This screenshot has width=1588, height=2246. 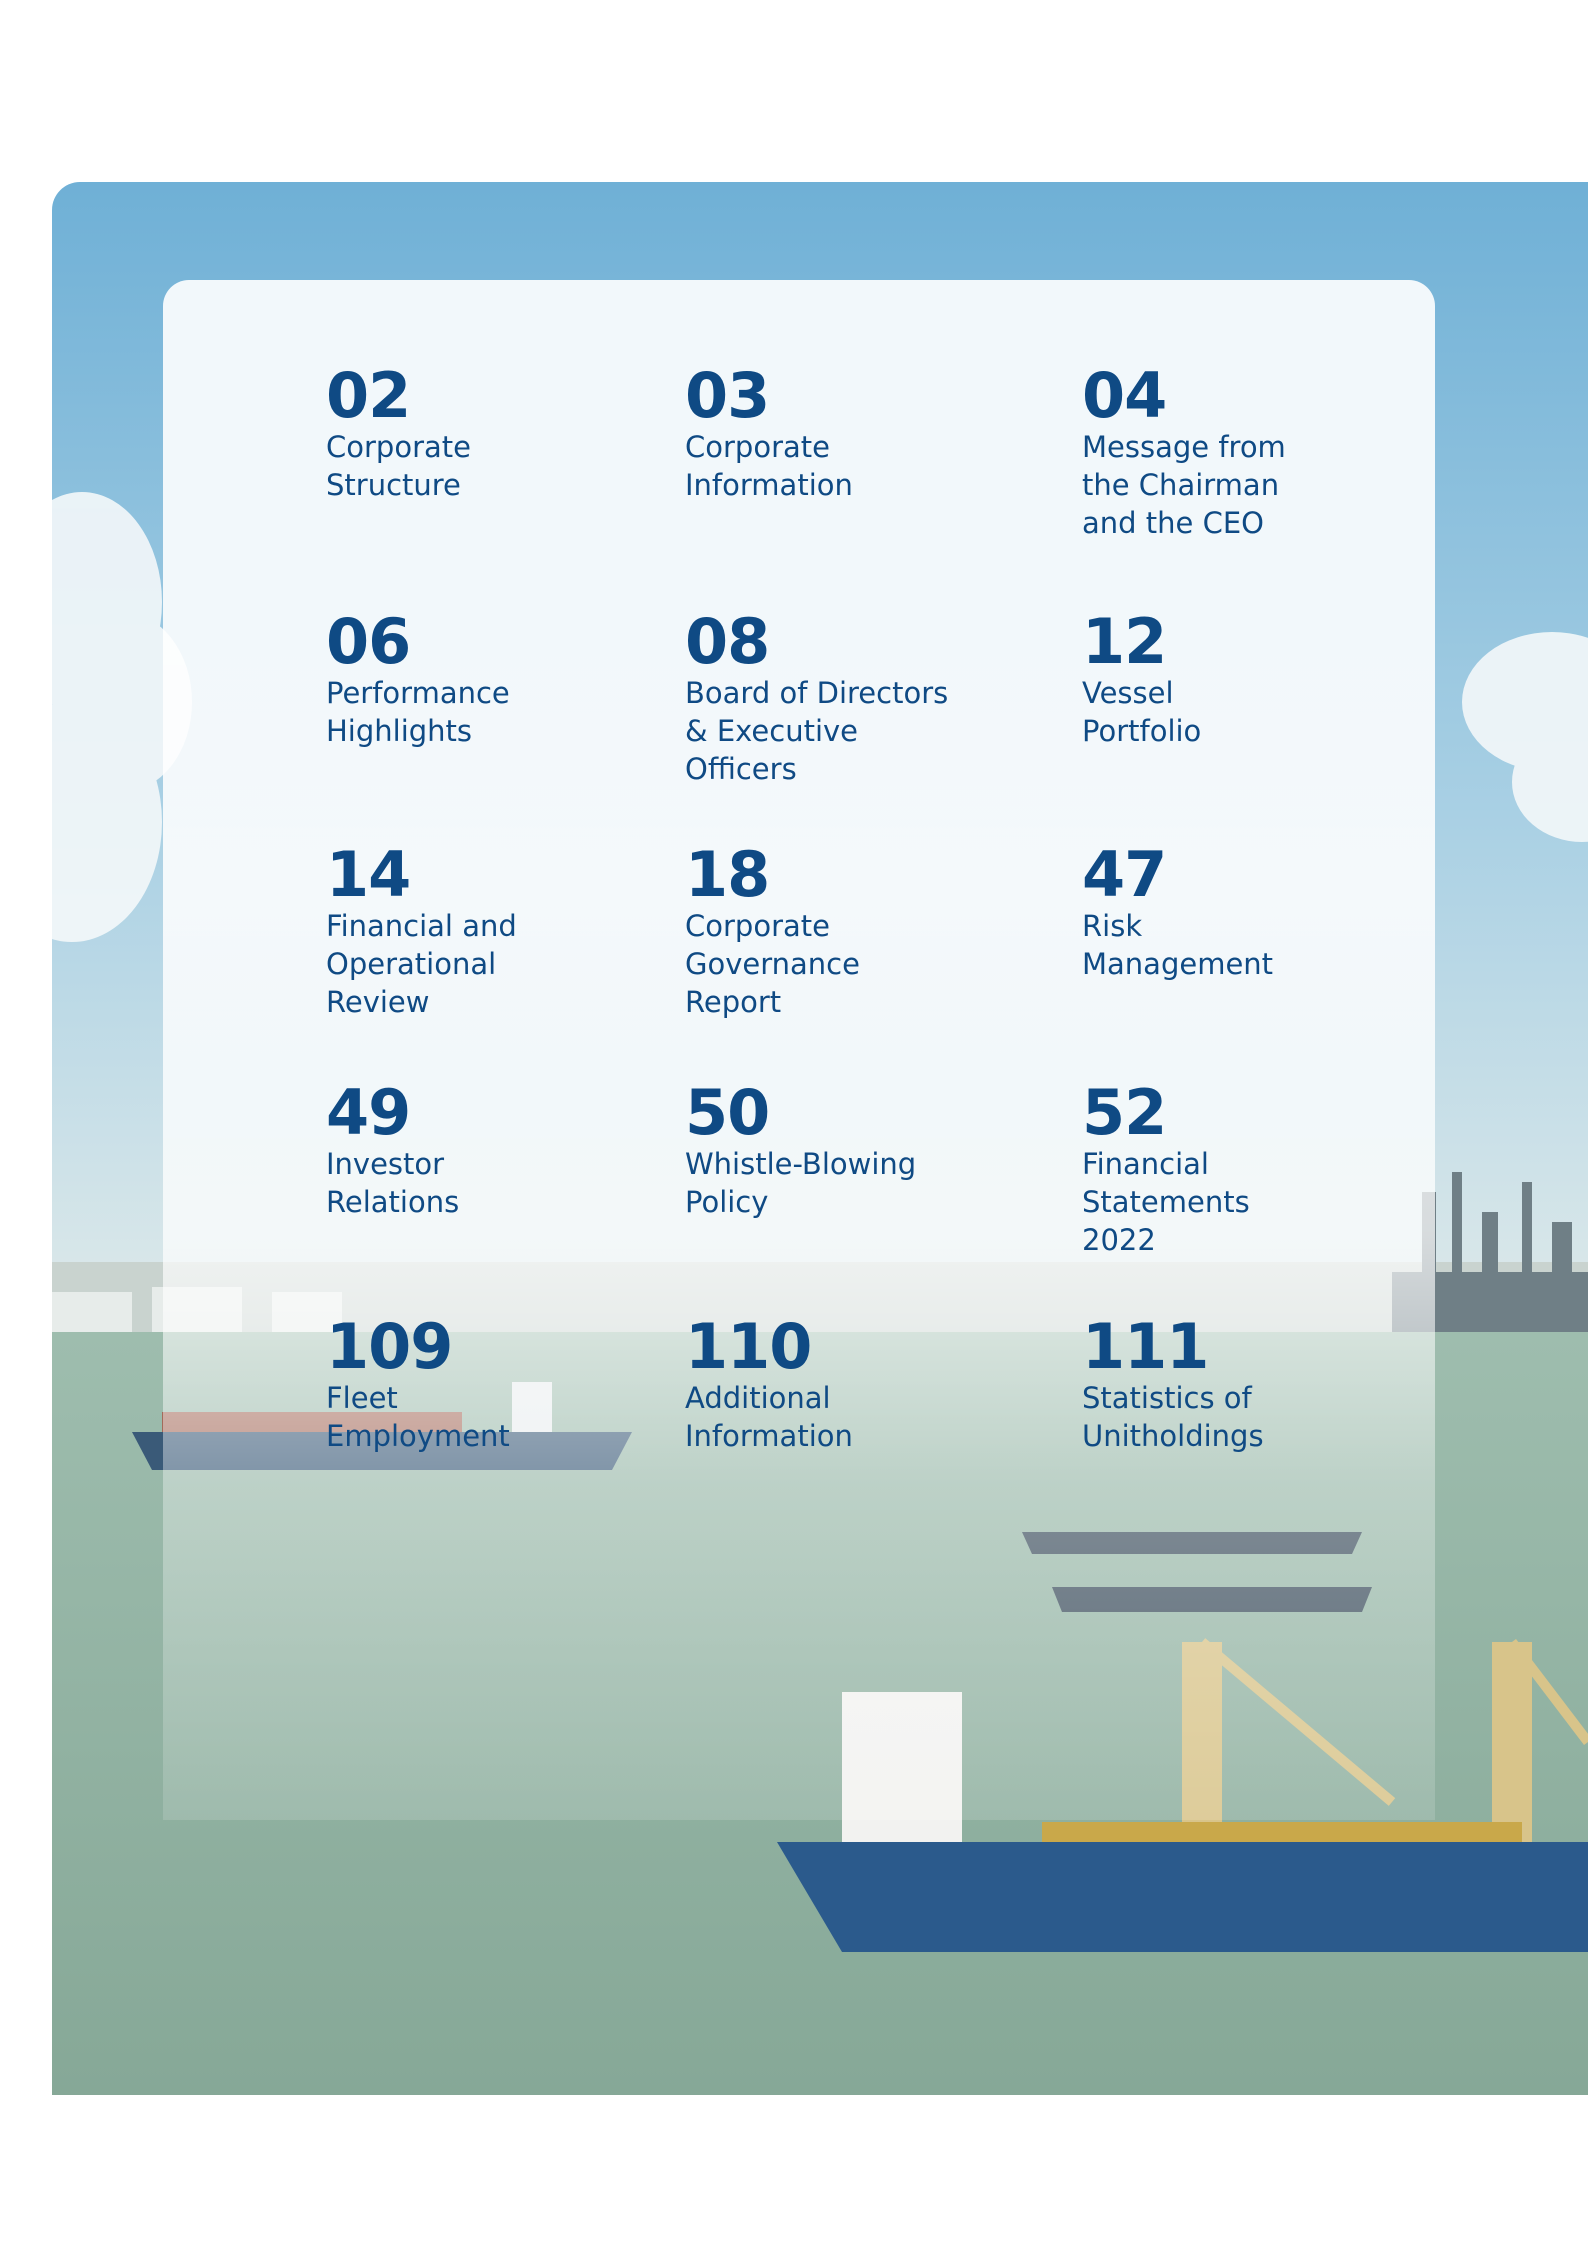 What do you see at coordinates (418, 1417) in the screenshot?
I see `section-title: Fleet Employment` at bounding box center [418, 1417].